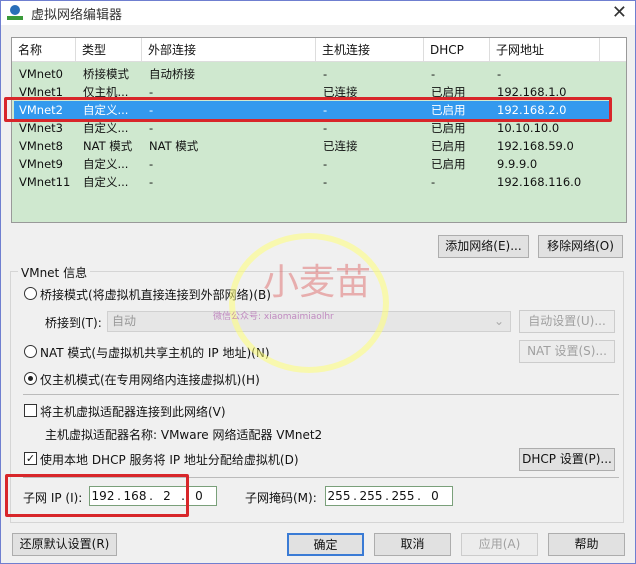 The width and height of the screenshot is (636, 564). Describe the element at coordinates (310, 74) in the screenshot. I see `table-row: VMnet0 桥接模式 自动桥接 - - -` at that location.